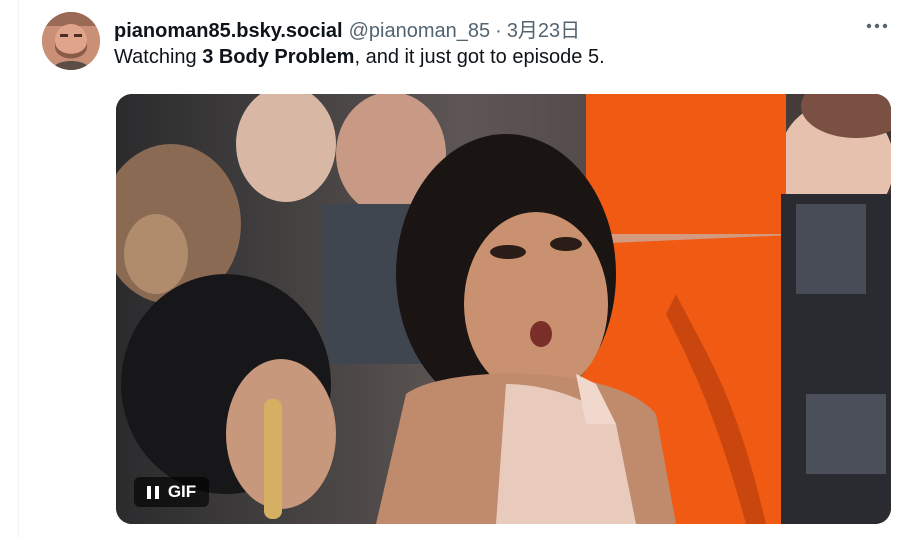 Image resolution: width=910 pixels, height=538 pixels. Describe the element at coordinates (278, 57) in the screenshot. I see `tweet-text-bold: 3 Body Problem` at that location.